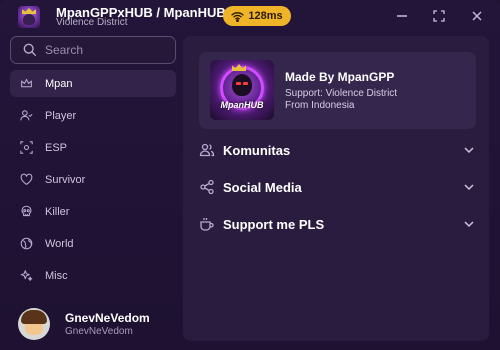  I want to click on sidebar-item-label: Mpan, so click(59, 83).